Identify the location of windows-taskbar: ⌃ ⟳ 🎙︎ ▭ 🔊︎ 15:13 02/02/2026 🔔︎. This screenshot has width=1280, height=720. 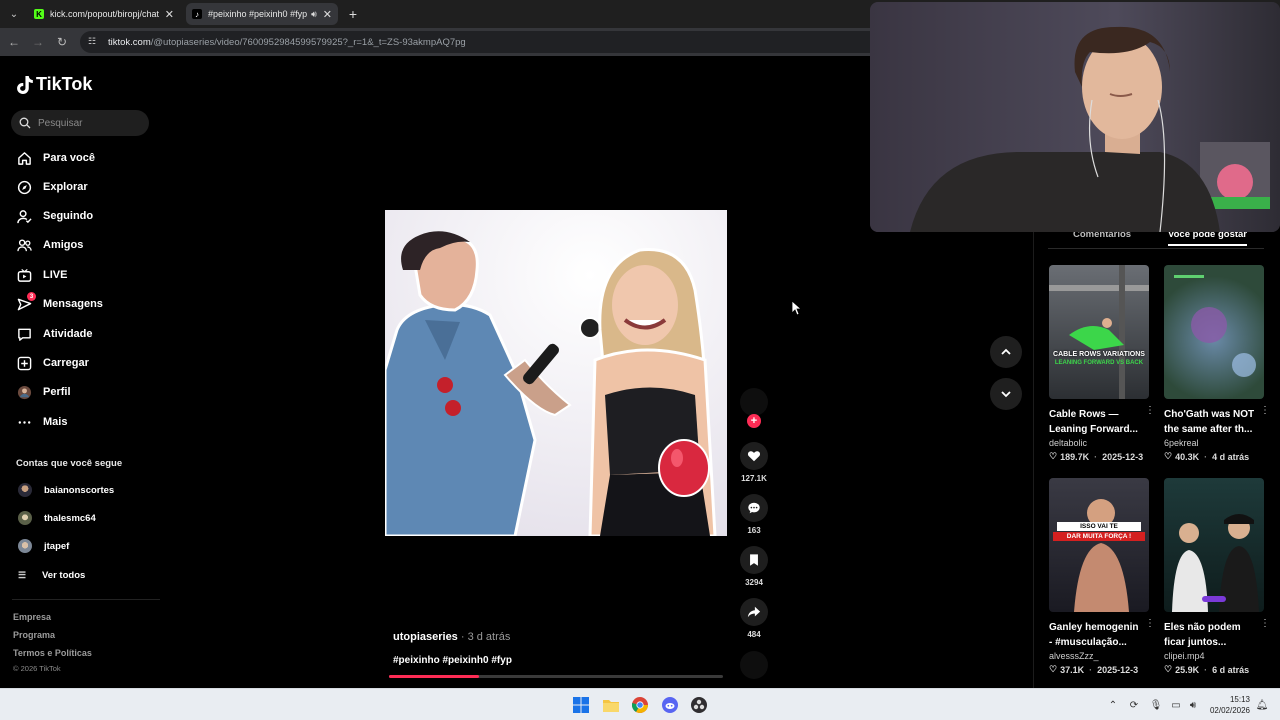
(640, 704).